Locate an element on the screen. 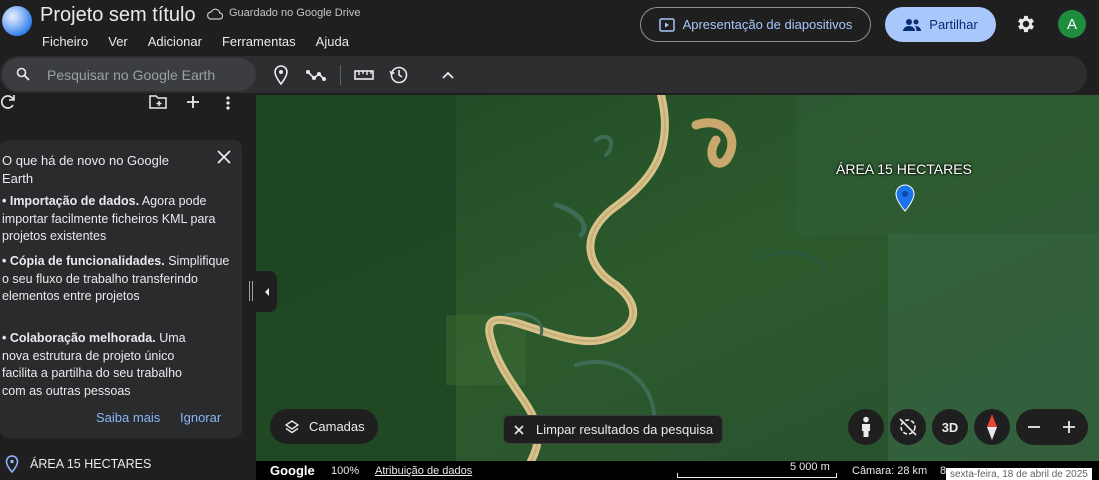 The height and width of the screenshot is (480, 1099). imagery-date: sexta-feira, 18 de abril de 2025 is located at coordinates (1019, 474).